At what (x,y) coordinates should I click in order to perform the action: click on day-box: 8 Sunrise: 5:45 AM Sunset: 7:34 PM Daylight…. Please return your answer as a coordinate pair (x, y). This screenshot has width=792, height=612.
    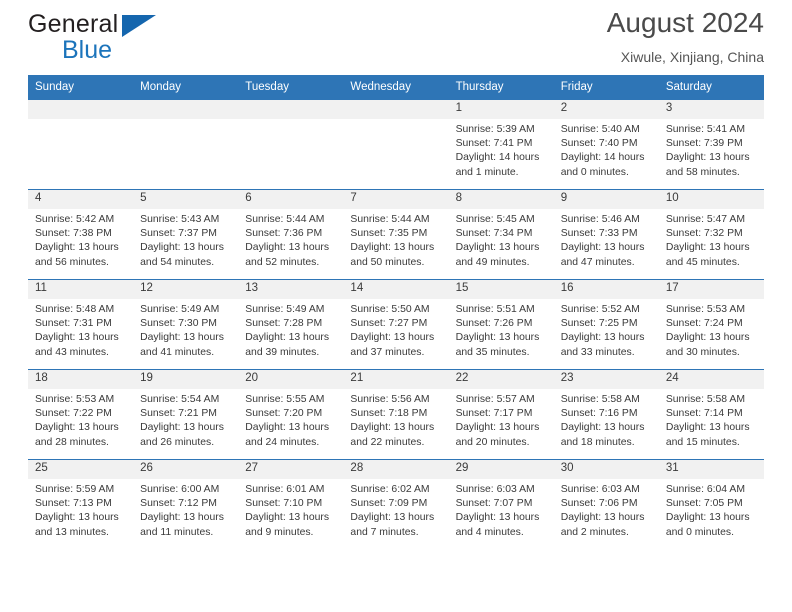
    Looking at the image, I should click on (501, 234).